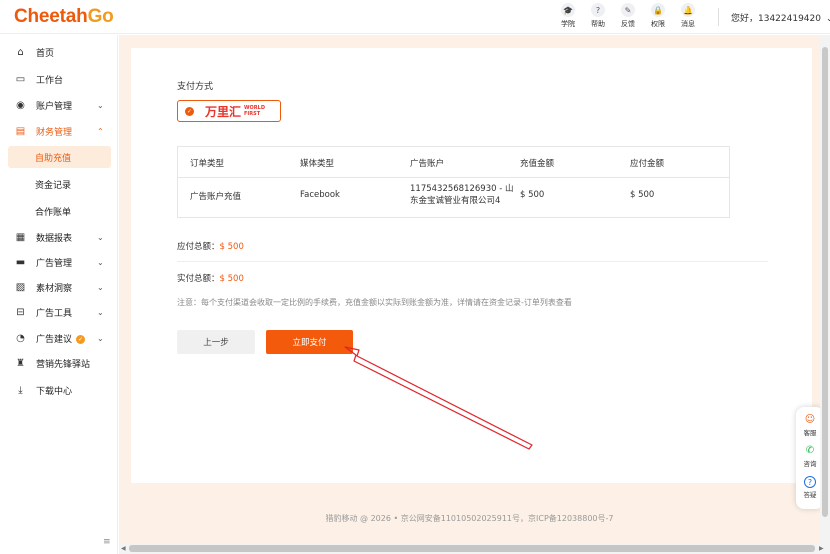 The image size is (830, 554). Describe the element at coordinates (20, 79) in the screenshot. I see `monitor-icon: ▭` at that location.